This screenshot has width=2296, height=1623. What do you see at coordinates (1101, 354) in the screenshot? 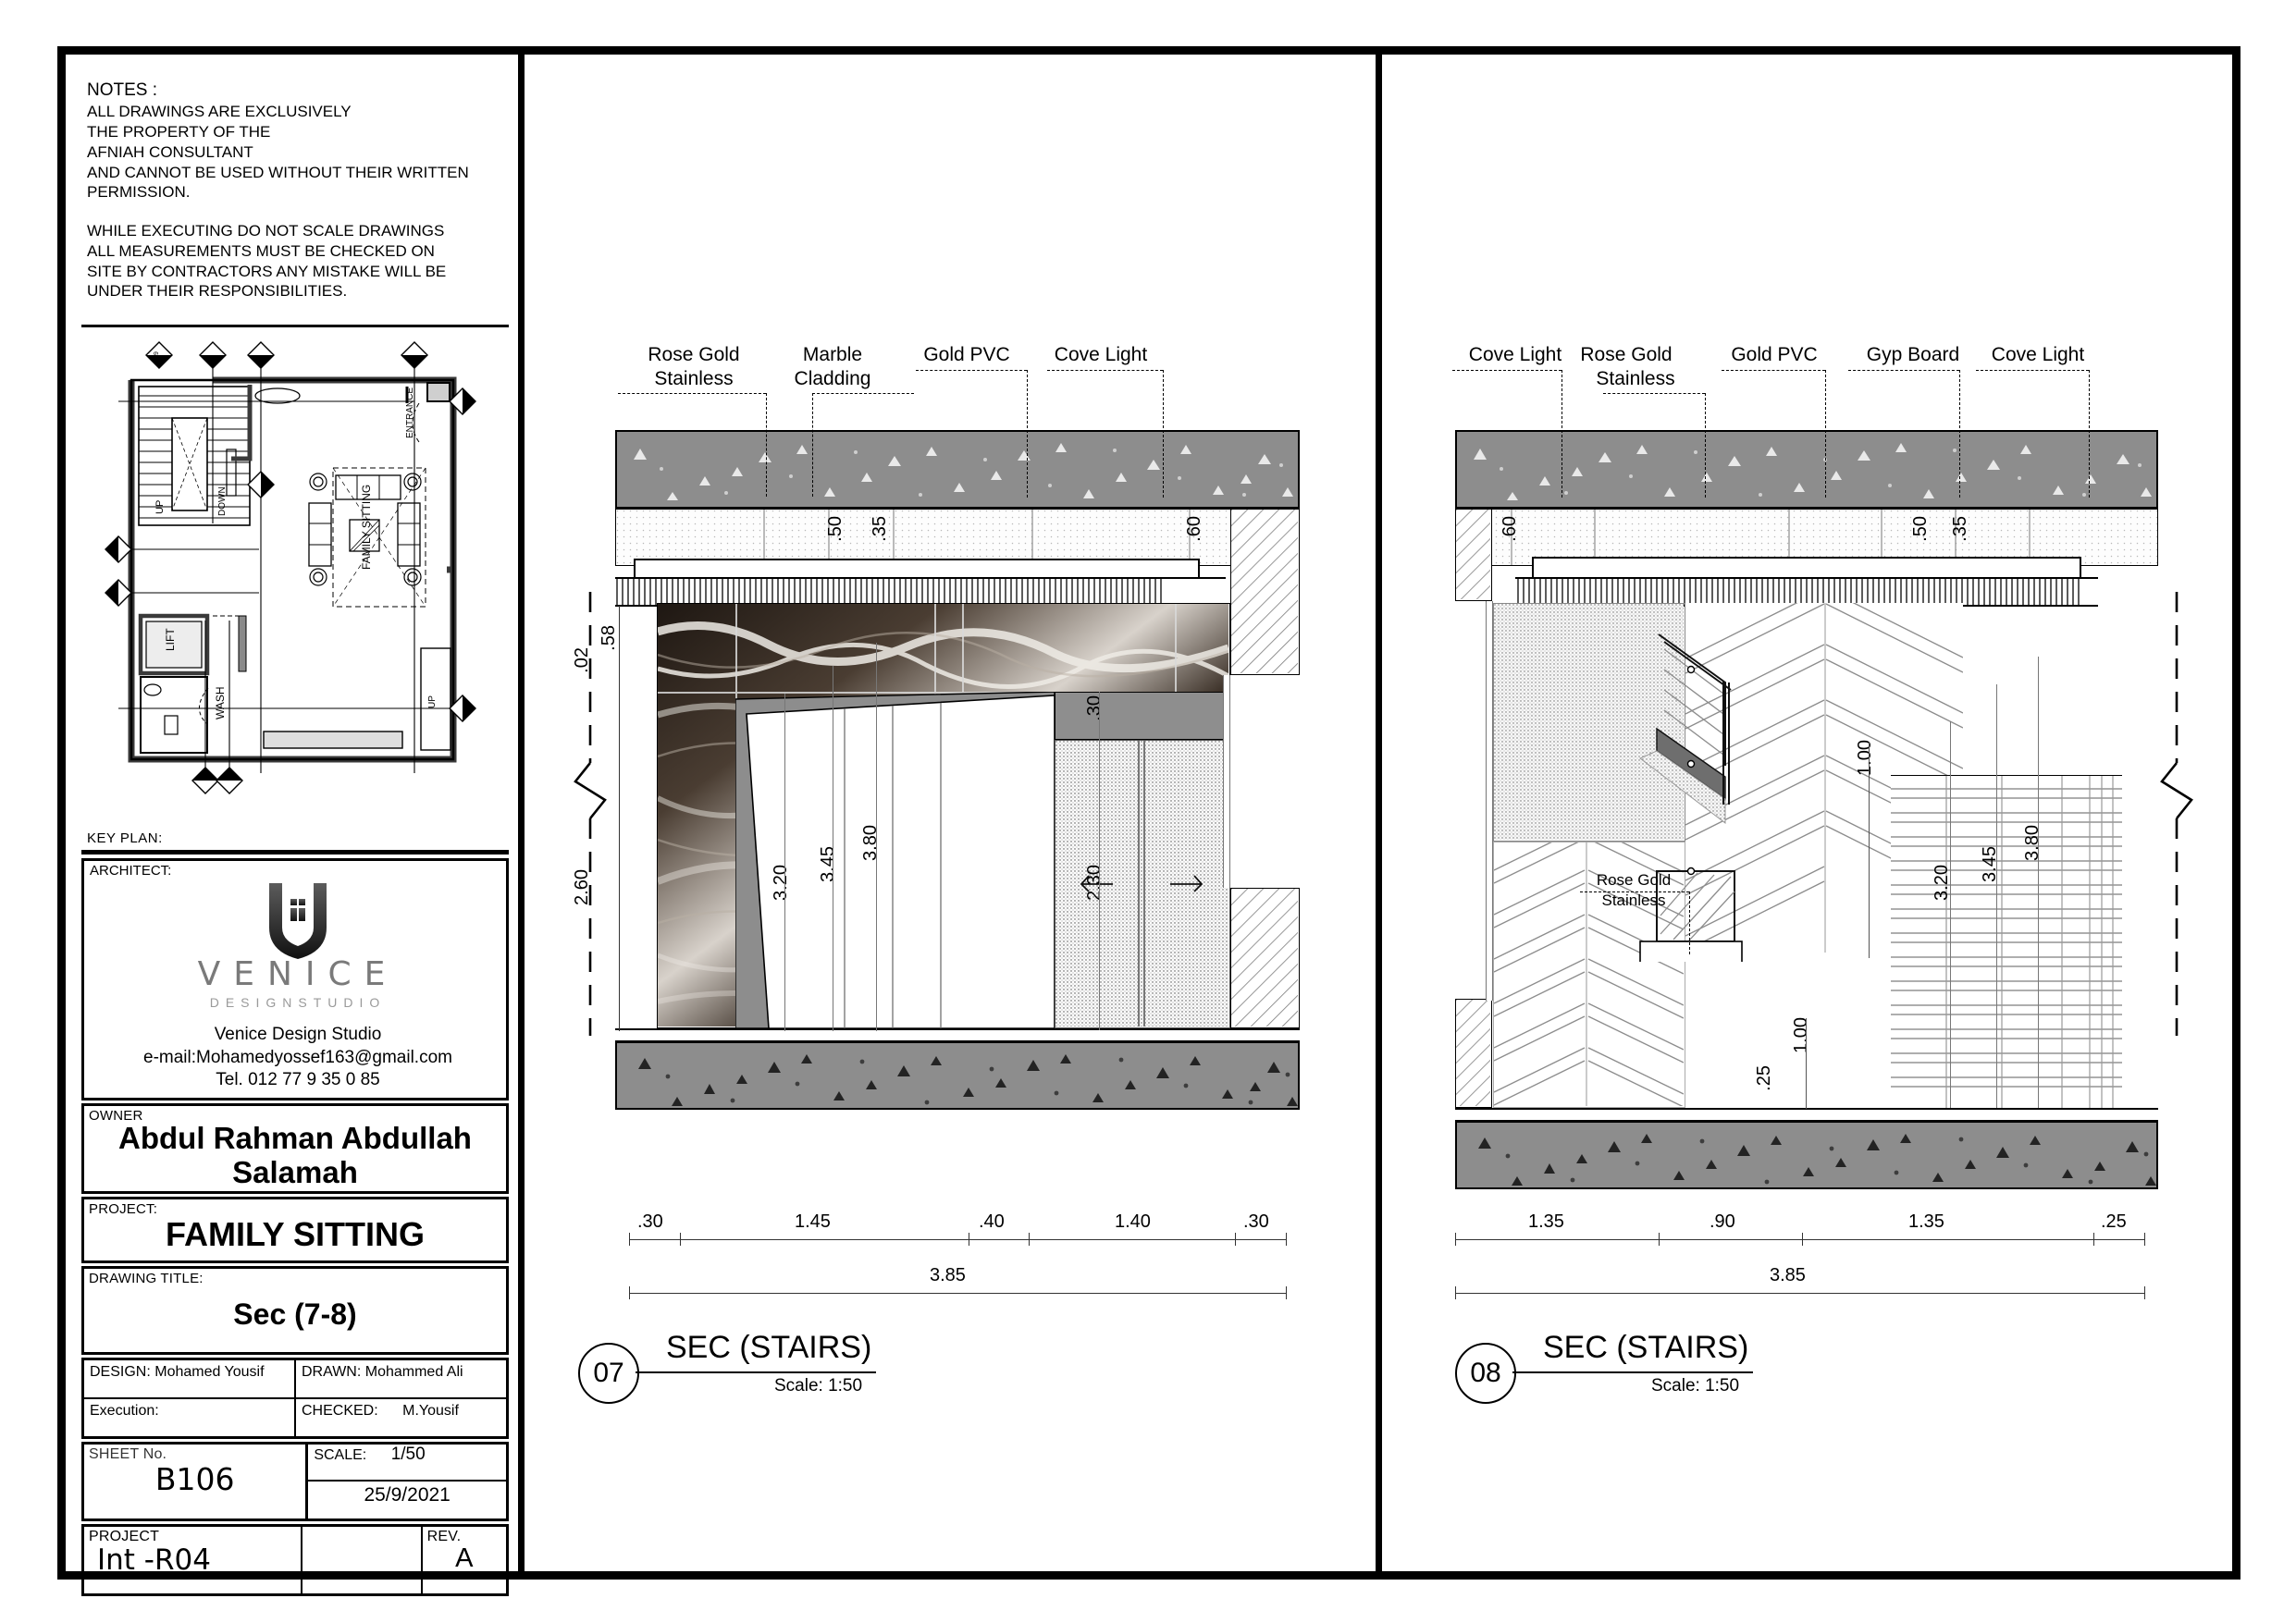
I see `annotation-cove-light: Cove Light` at bounding box center [1101, 354].